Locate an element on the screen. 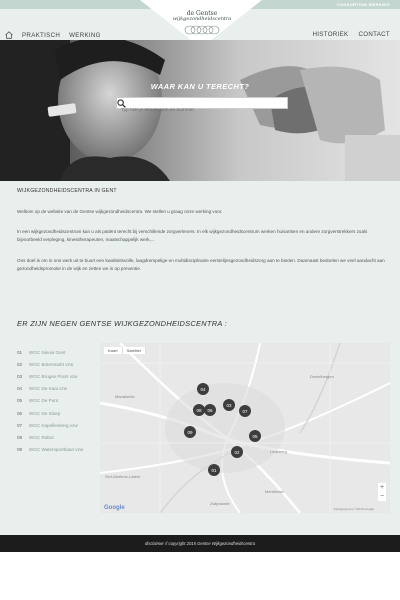 This screenshot has height=600, width=400. hero-title: WAAR KAN U TERECHT? is located at coordinates (200, 86).